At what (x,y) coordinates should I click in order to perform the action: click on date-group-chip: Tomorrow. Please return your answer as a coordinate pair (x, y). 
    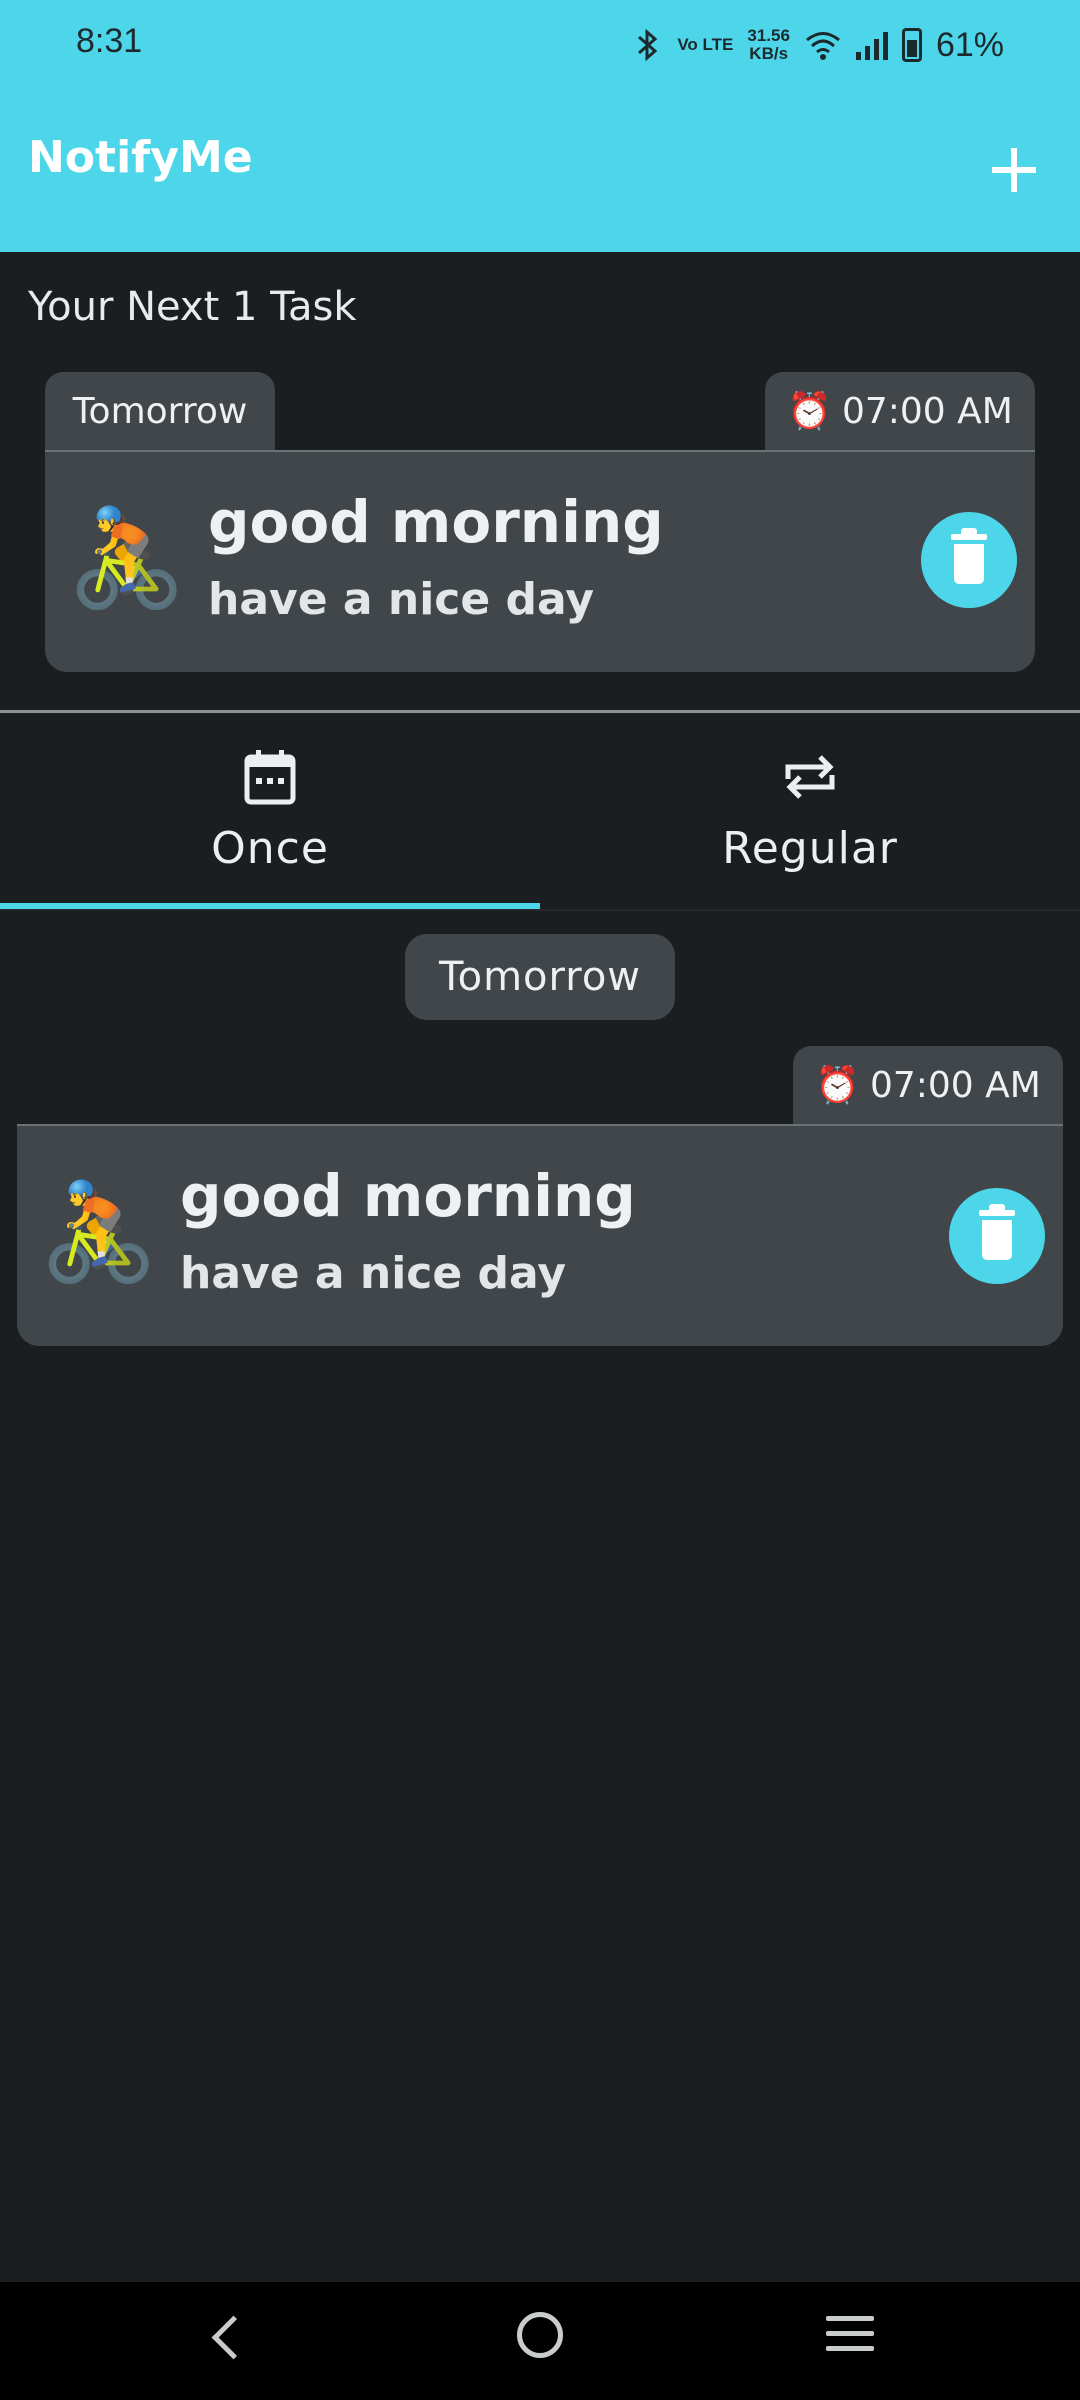
    Looking at the image, I should click on (540, 977).